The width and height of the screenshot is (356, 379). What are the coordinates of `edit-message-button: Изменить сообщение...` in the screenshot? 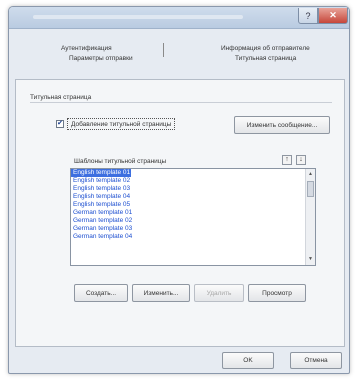 It's located at (282, 125).